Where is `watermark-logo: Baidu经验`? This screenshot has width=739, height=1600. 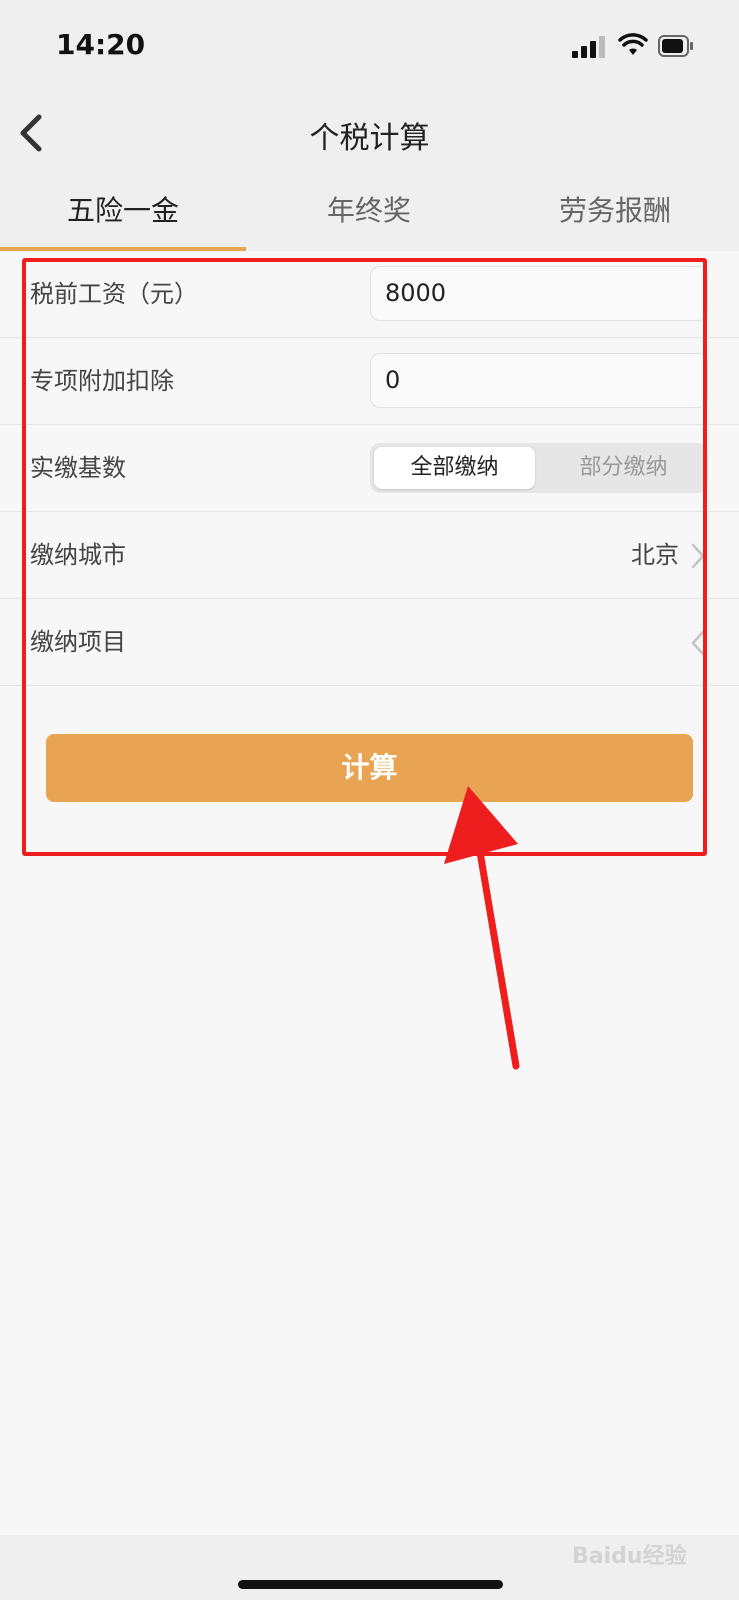 watermark-logo: Baidu经验 is located at coordinates (629, 1556).